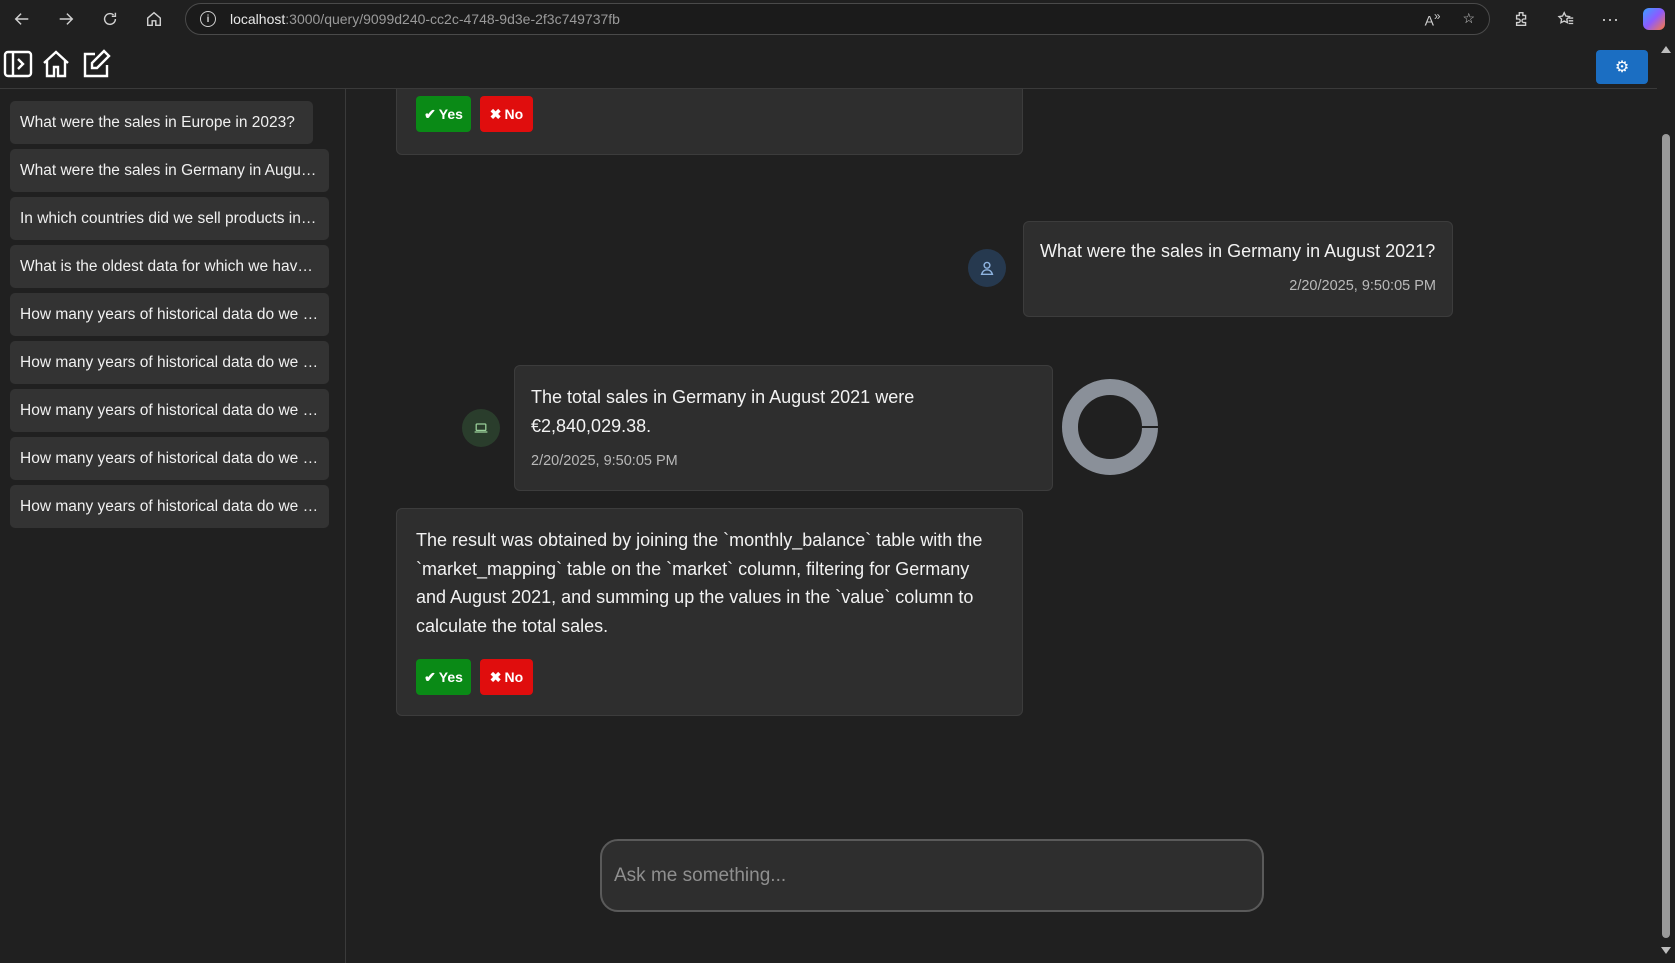  I want to click on bot-message-line: €2,840,029.38., so click(591, 426).